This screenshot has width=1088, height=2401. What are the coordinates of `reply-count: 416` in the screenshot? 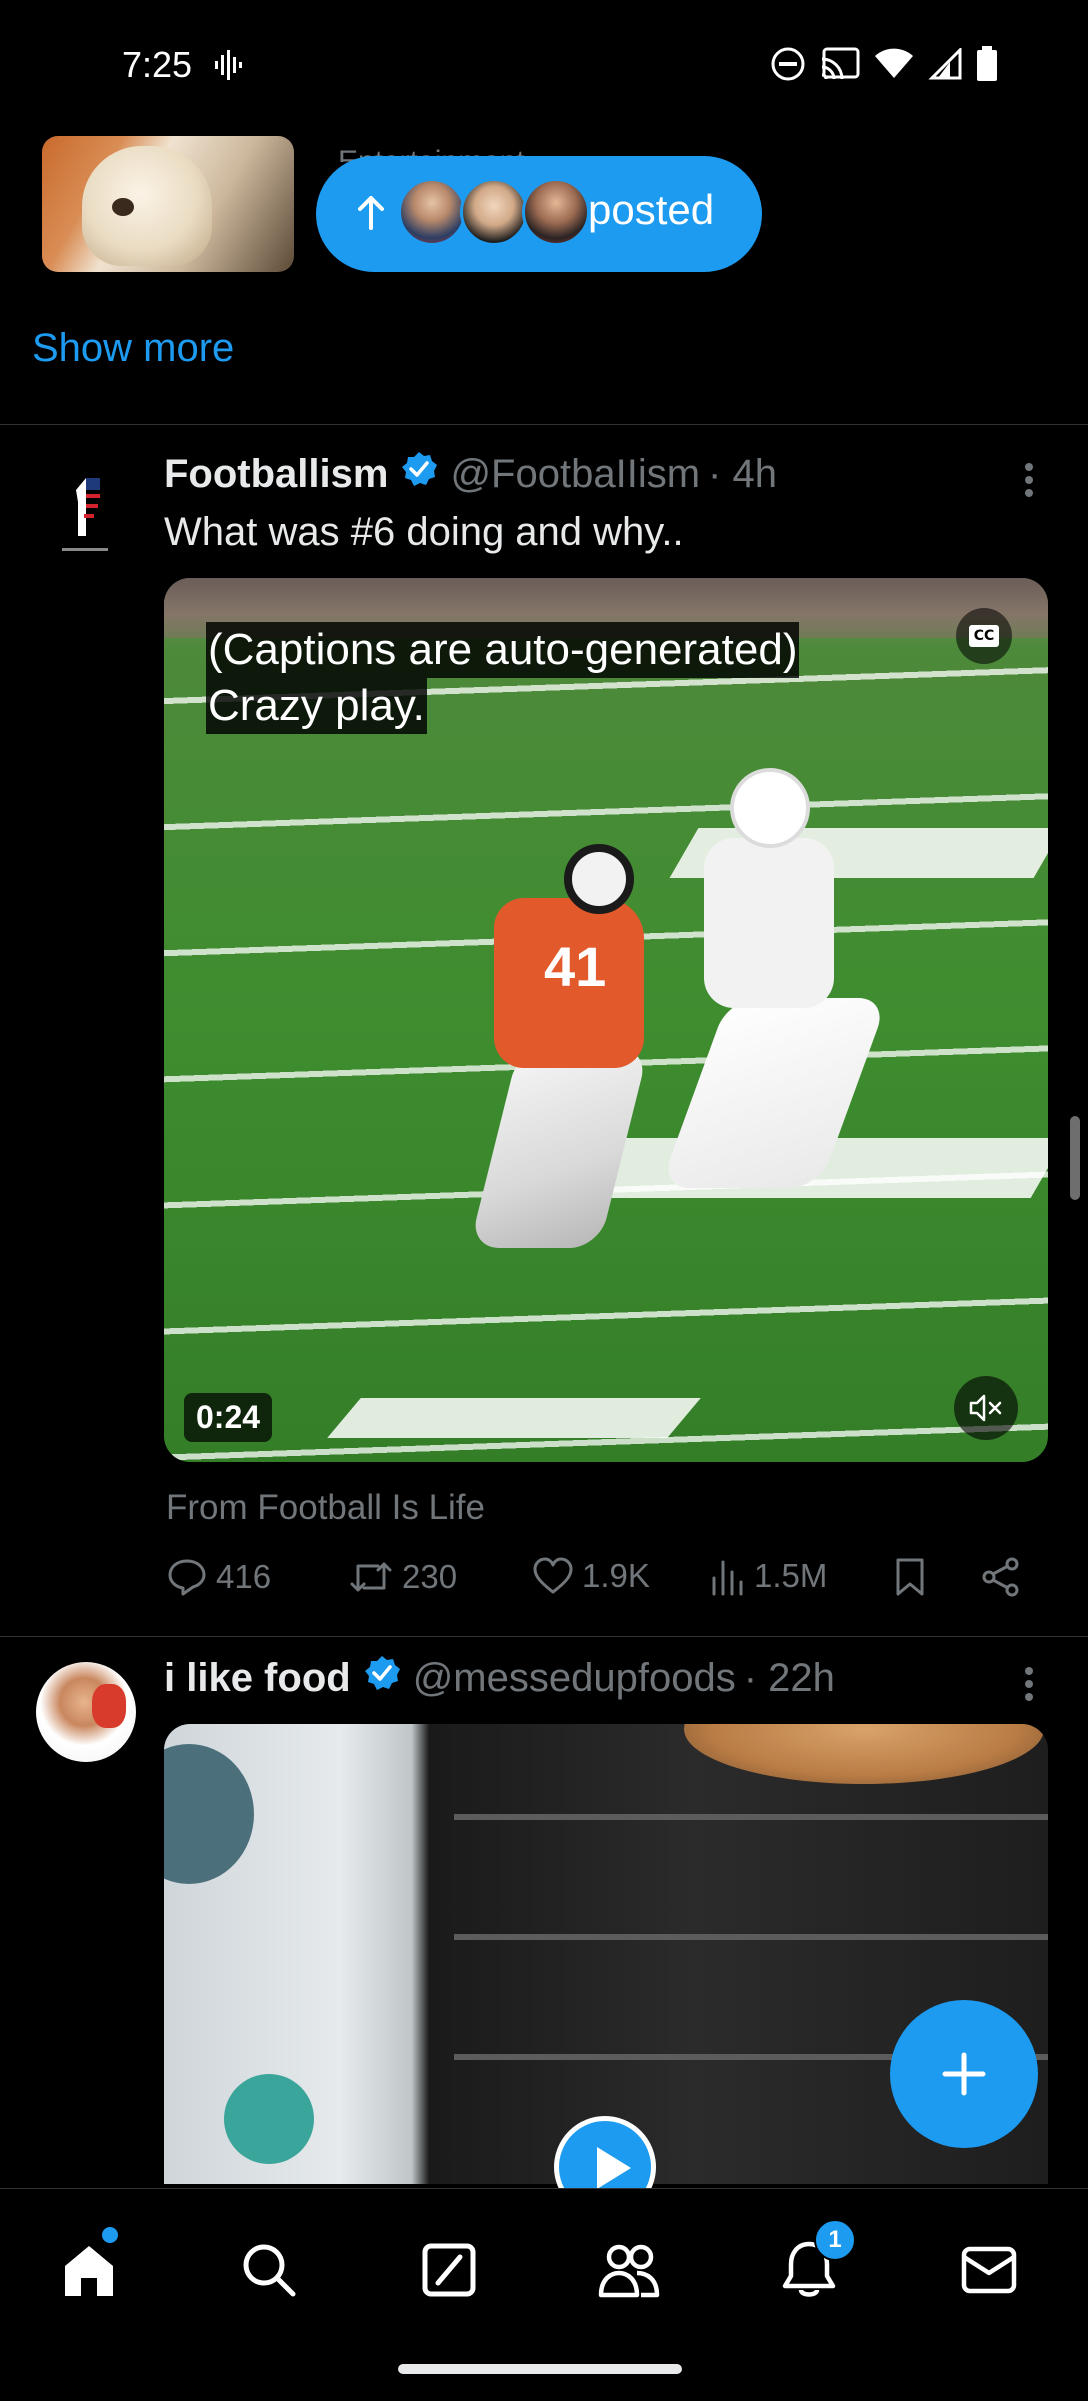 It's located at (244, 1576).